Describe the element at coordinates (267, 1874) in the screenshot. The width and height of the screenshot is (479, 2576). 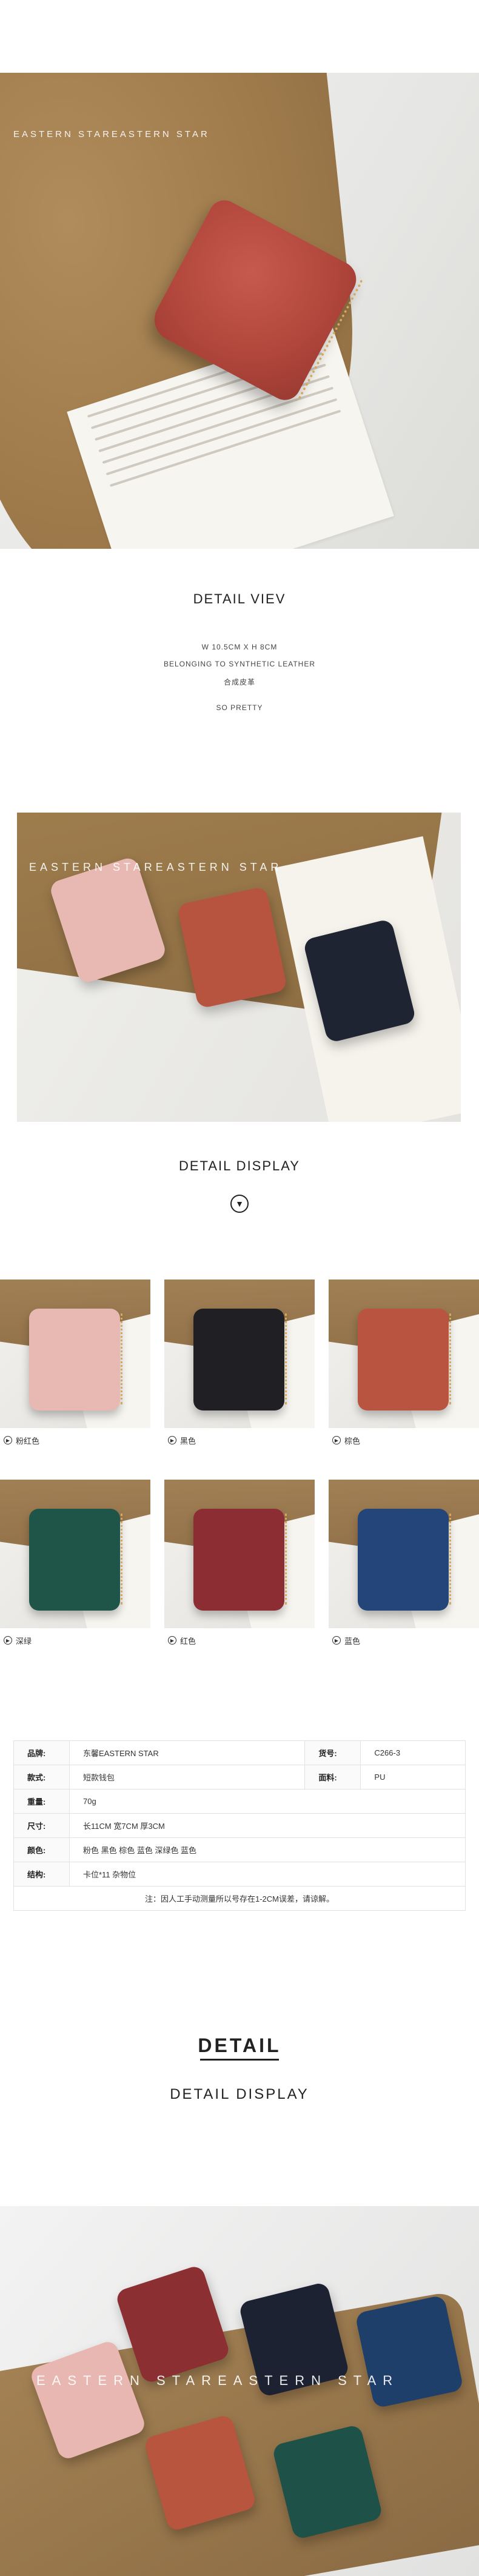
I see `structure-value: 卡位*11 杂物位` at that location.